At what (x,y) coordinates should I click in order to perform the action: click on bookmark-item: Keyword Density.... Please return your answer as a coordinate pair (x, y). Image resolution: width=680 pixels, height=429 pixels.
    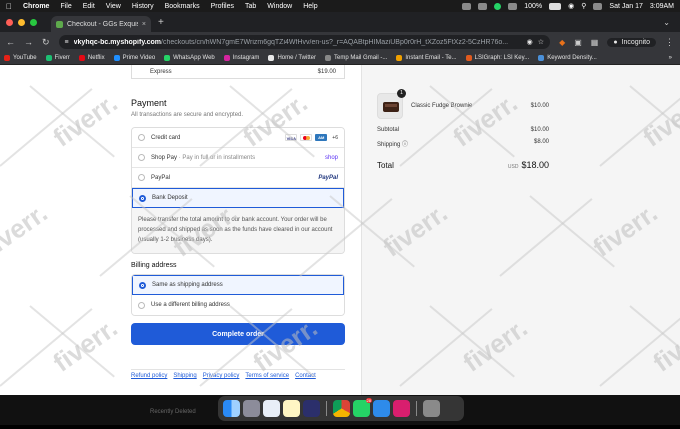
    Looking at the image, I should click on (567, 58).